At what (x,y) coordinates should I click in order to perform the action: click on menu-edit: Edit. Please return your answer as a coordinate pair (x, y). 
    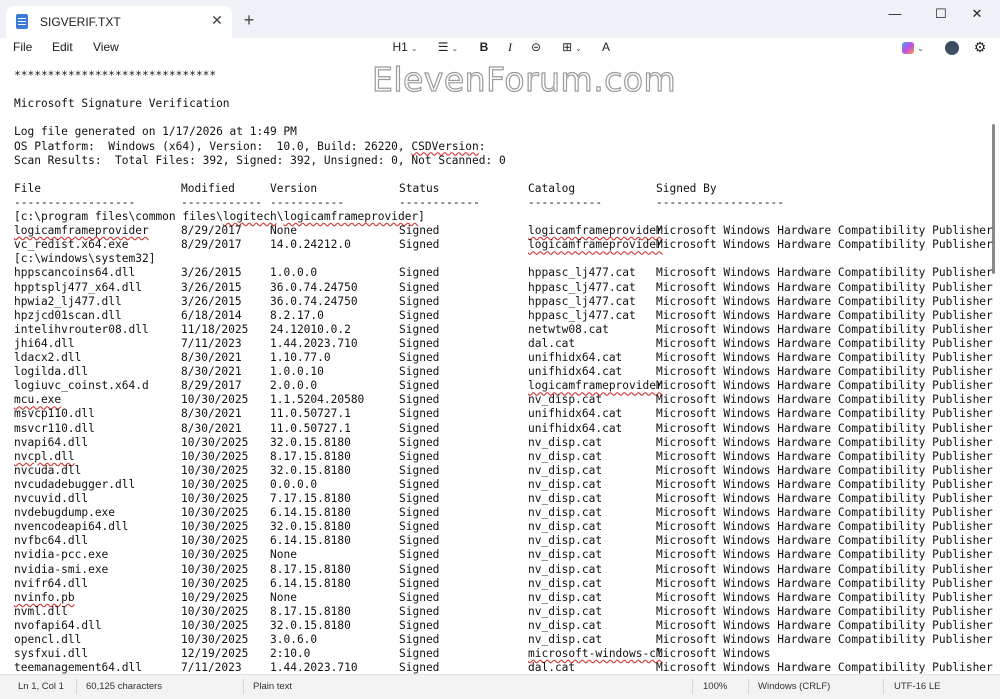
    Looking at the image, I should click on (62, 47).